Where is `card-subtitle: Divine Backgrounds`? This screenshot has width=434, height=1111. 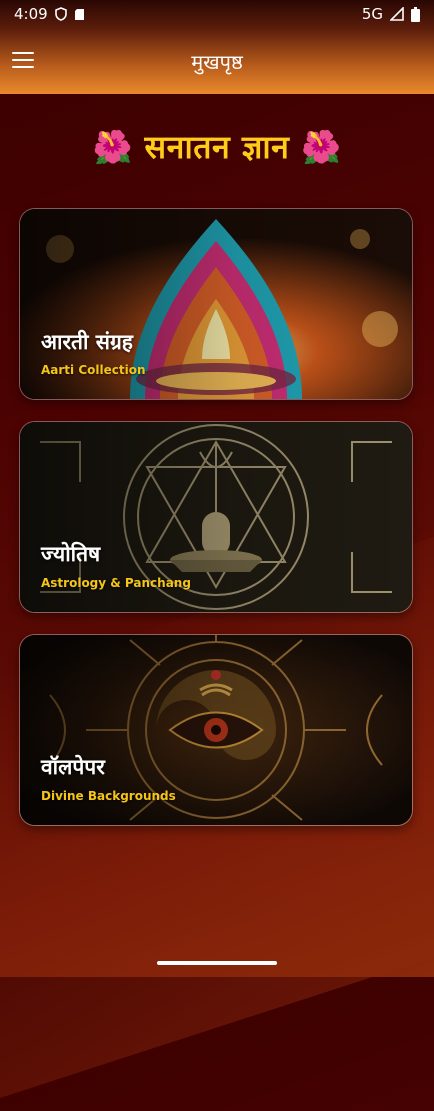
card-subtitle: Divine Backgrounds is located at coordinates (108, 796).